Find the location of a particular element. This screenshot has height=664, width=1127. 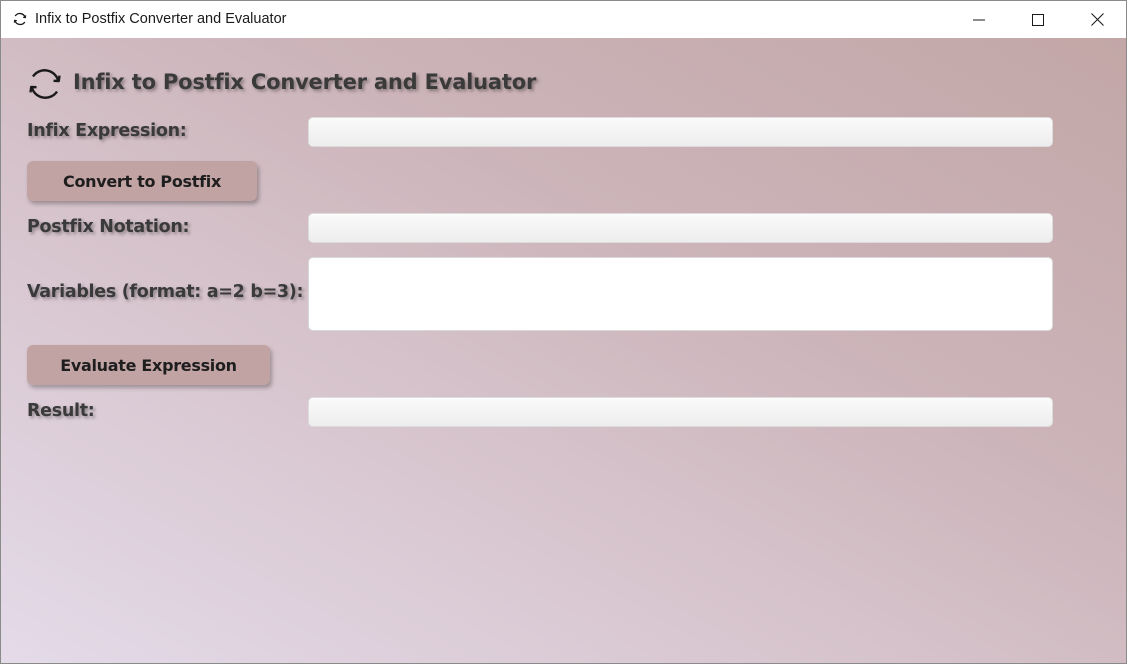

postfix-notation-output is located at coordinates (680, 228).